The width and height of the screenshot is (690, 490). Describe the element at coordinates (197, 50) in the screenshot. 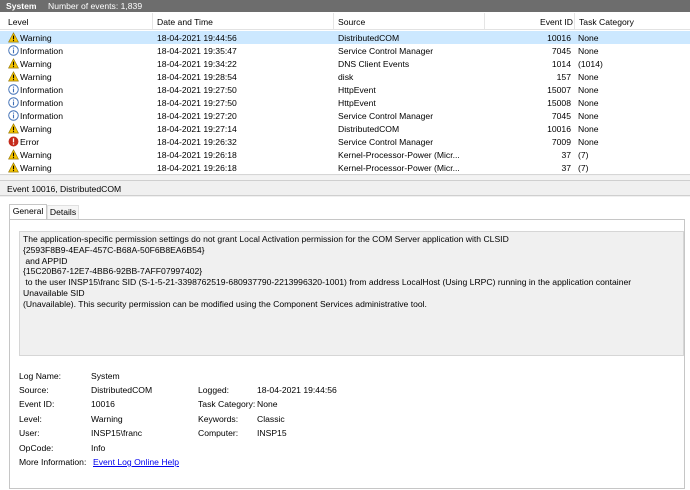

I see `cell-date-time: 18-04-2021 19:35:47` at that location.